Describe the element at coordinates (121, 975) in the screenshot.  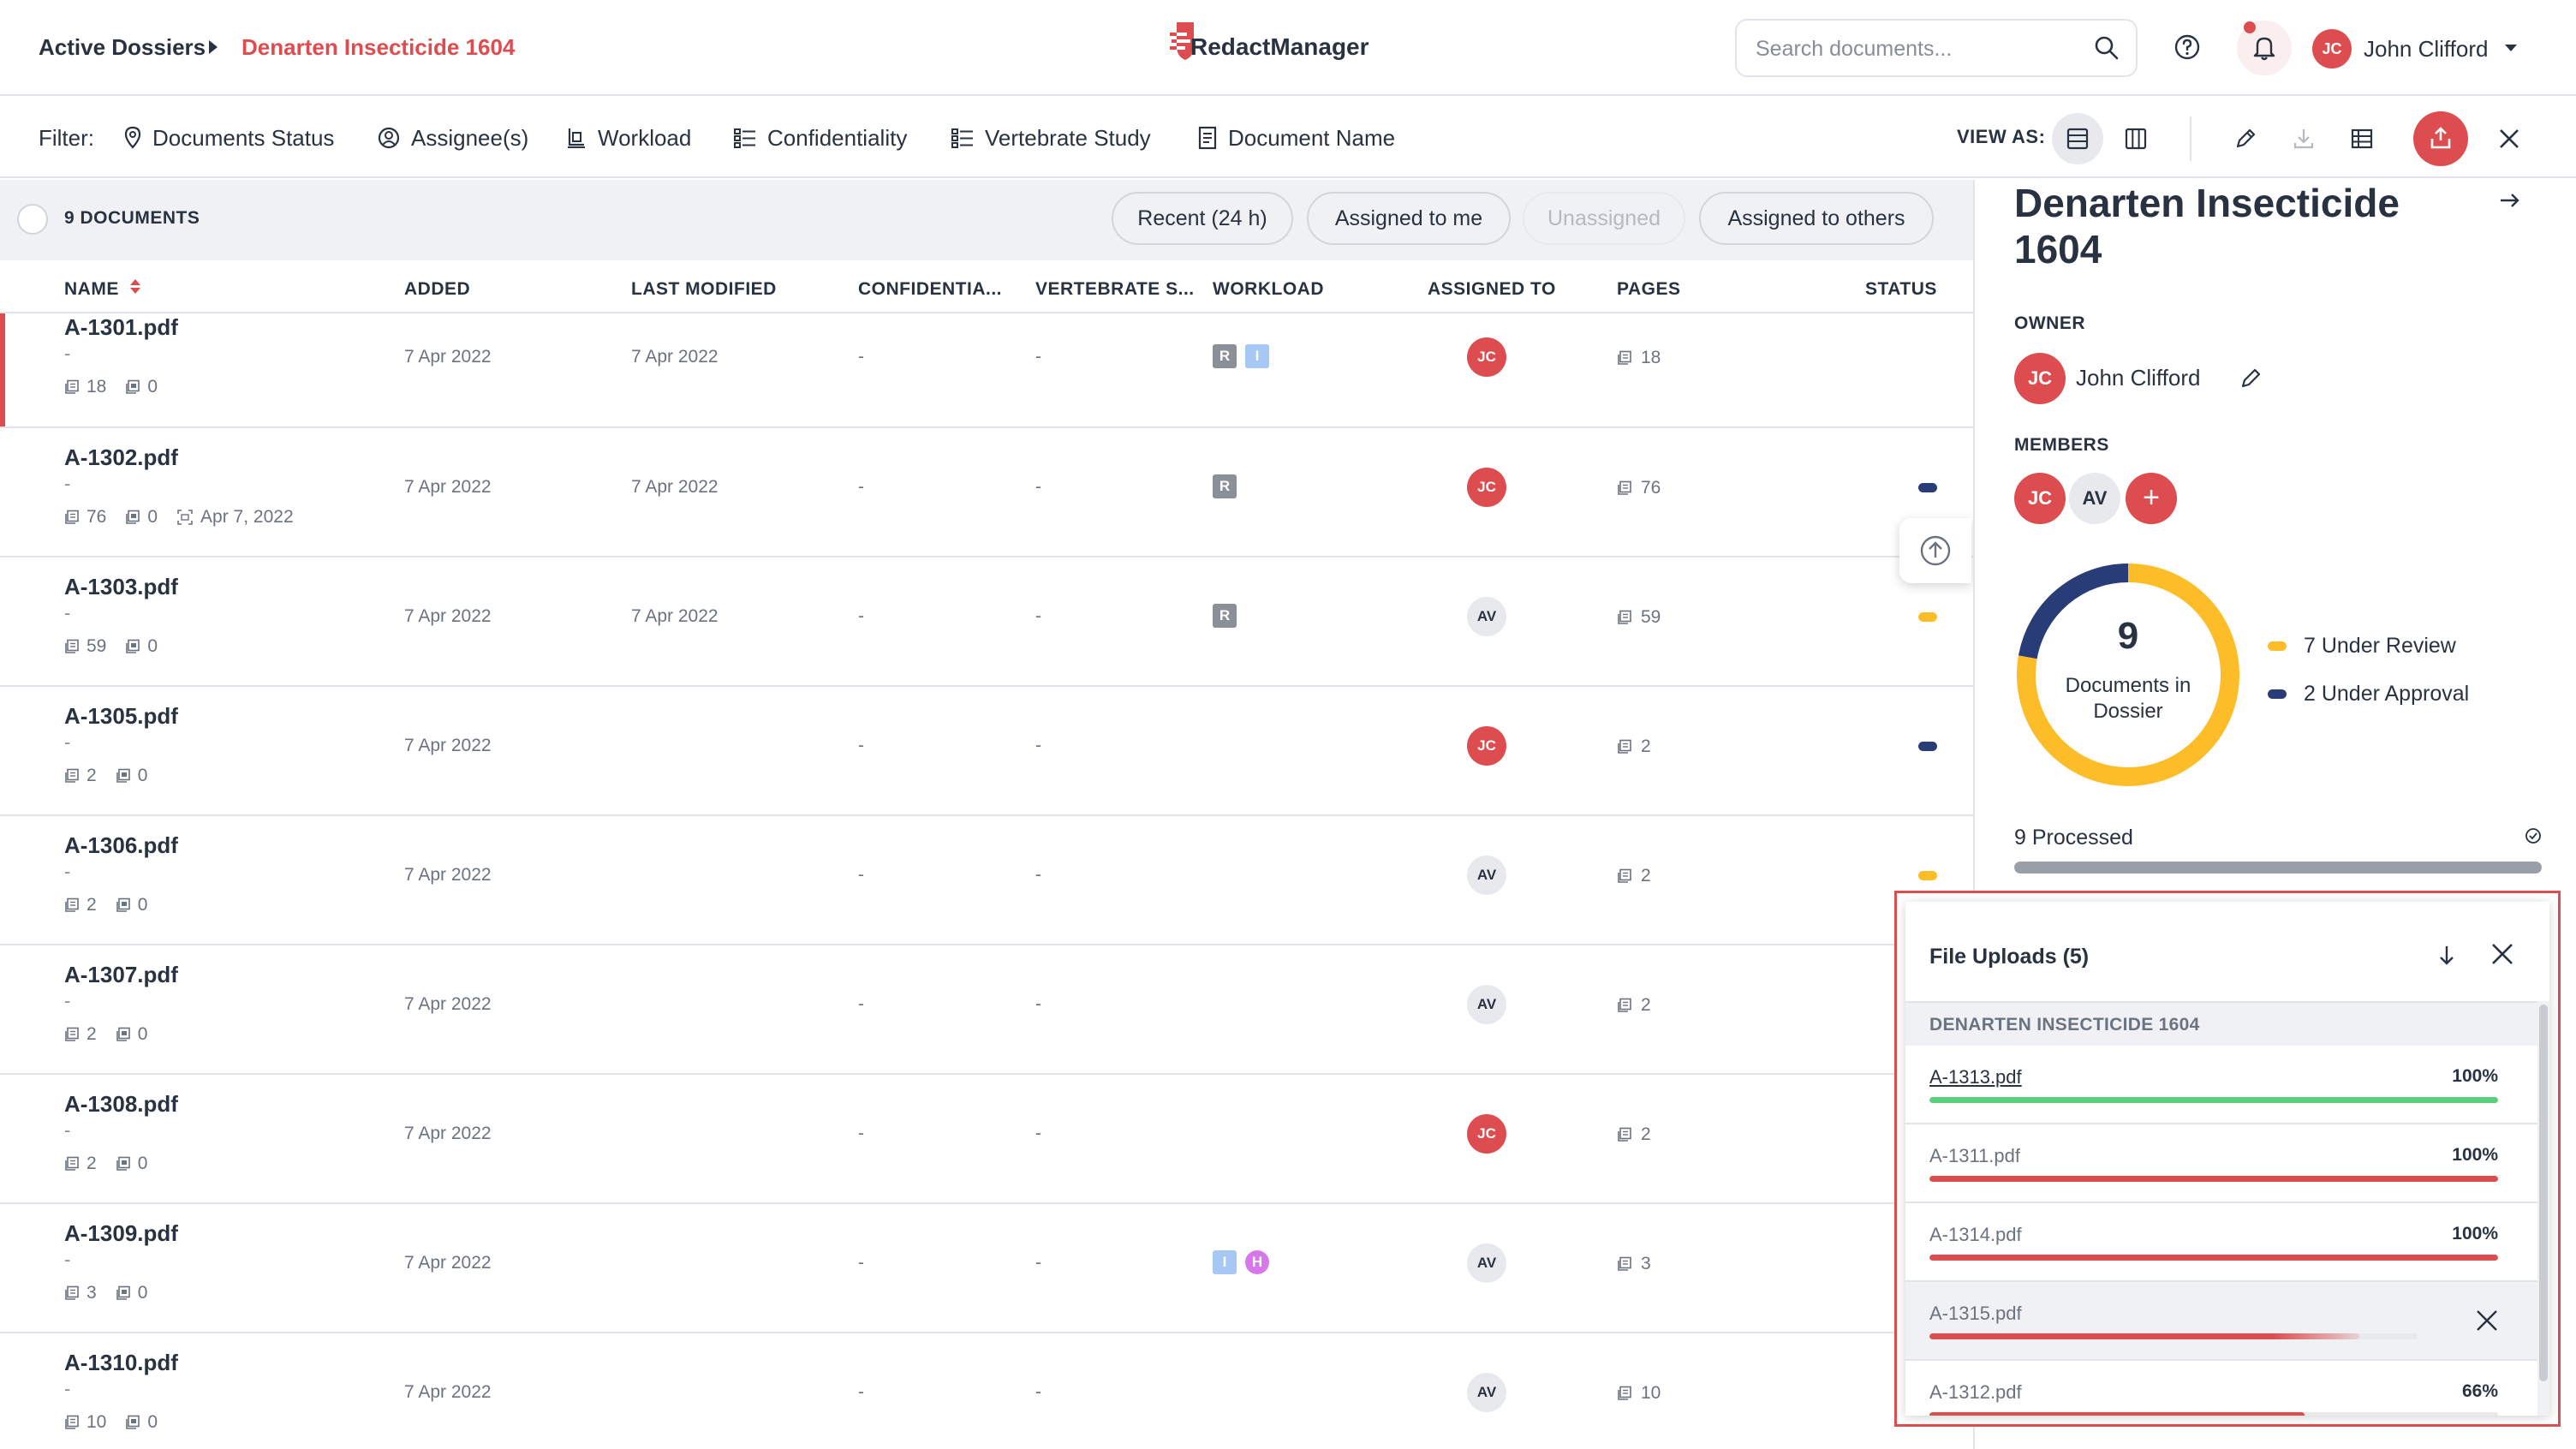
I see `file-name: A-1307.pdf` at that location.